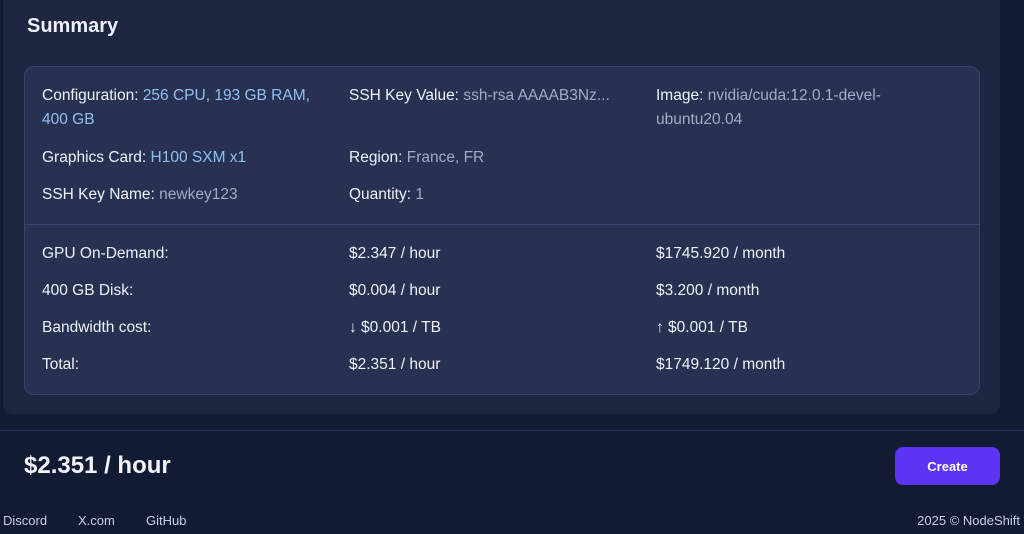  Describe the element at coordinates (395, 253) in the screenshot. I see `cost-hourly-gpu: $2.347 / hour` at that location.